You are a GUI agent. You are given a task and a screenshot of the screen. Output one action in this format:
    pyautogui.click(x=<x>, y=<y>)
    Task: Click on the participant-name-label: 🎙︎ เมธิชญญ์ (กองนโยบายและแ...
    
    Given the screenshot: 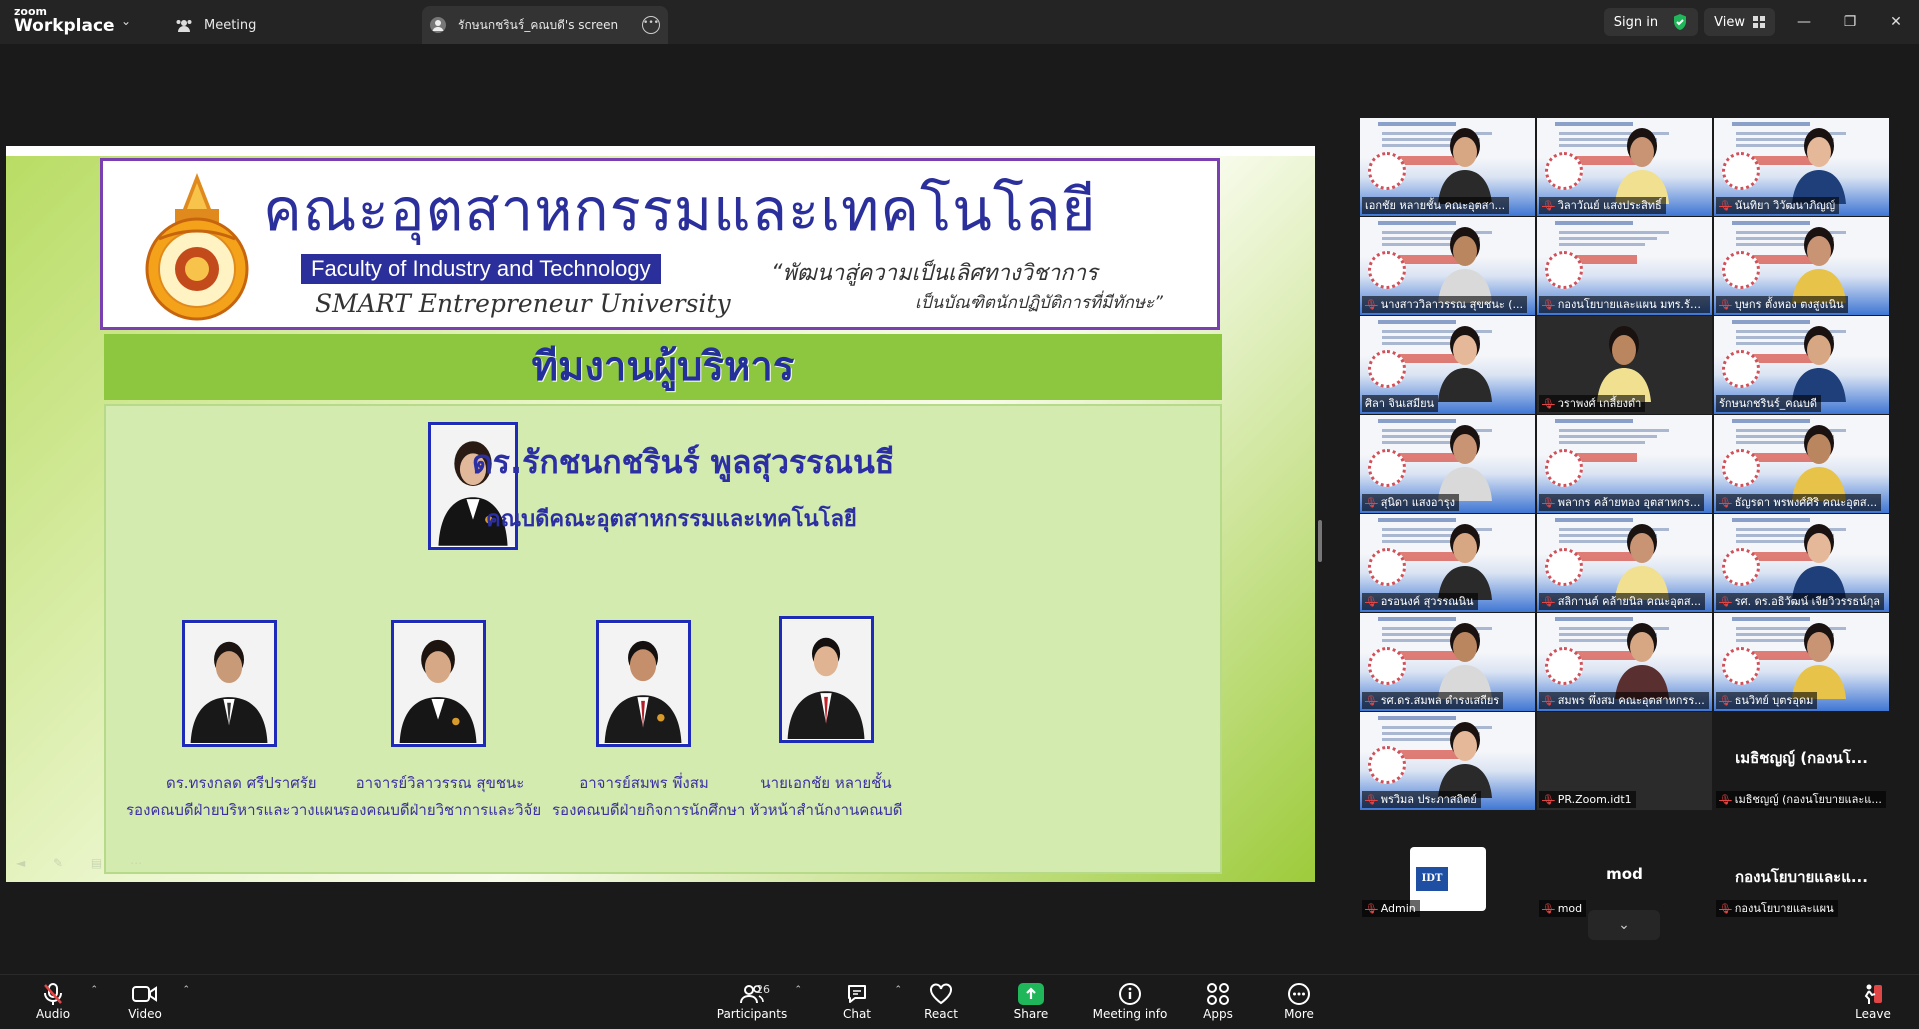 What is the action you would take?
    pyautogui.click(x=1801, y=799)
    